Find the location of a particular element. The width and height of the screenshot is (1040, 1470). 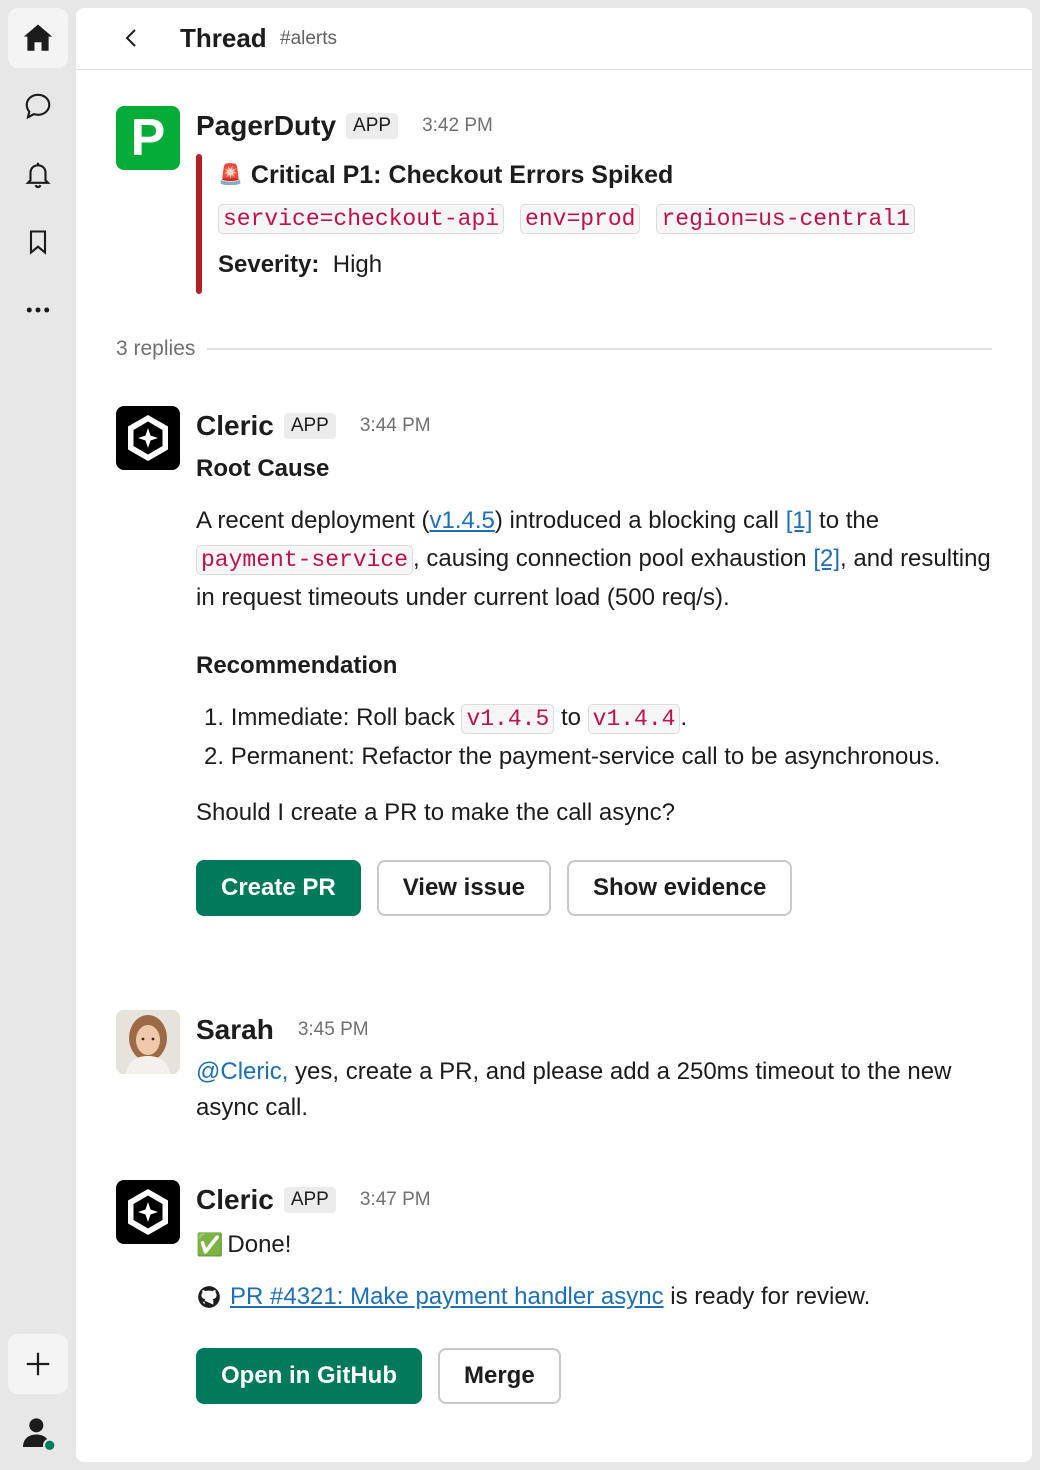

left-rail is located at coordinates (38, 735).